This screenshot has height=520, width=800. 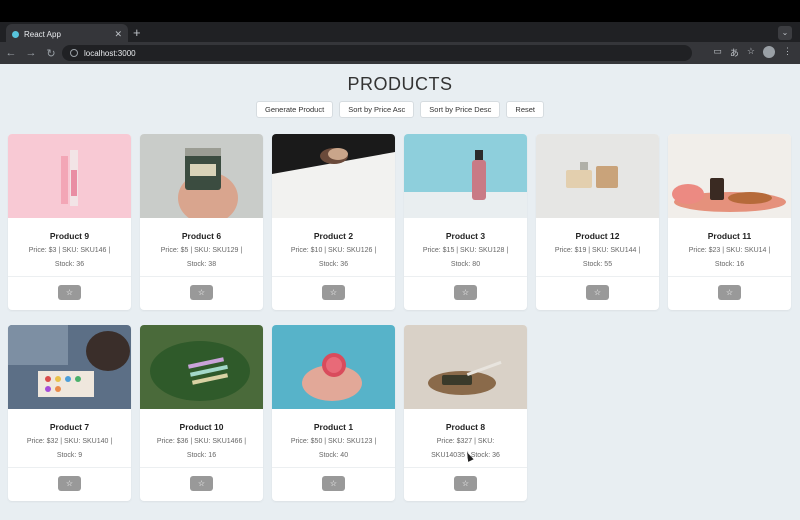 I want to click on toolbar-icons: ▭ あ ☆ ⋮, so click(x=752, y=52).